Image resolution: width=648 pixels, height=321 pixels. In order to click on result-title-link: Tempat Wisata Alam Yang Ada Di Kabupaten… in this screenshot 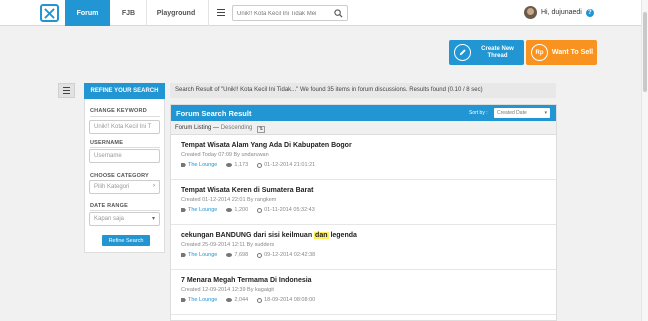, I will do `click(266, 145)`.